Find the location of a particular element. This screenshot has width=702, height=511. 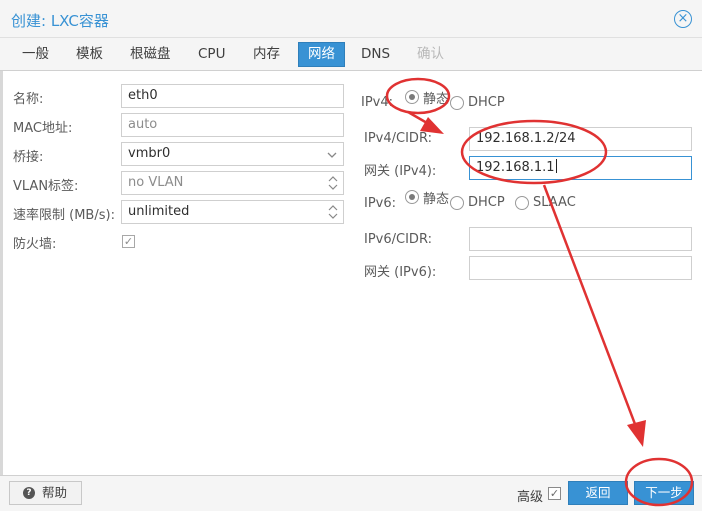

ipv6-static-radio is located at coordinates (412, 197).